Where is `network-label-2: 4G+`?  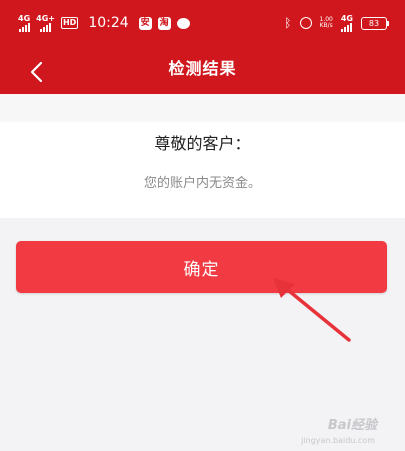 network-label-2: 4G+ is located at coordinates (45, 18).